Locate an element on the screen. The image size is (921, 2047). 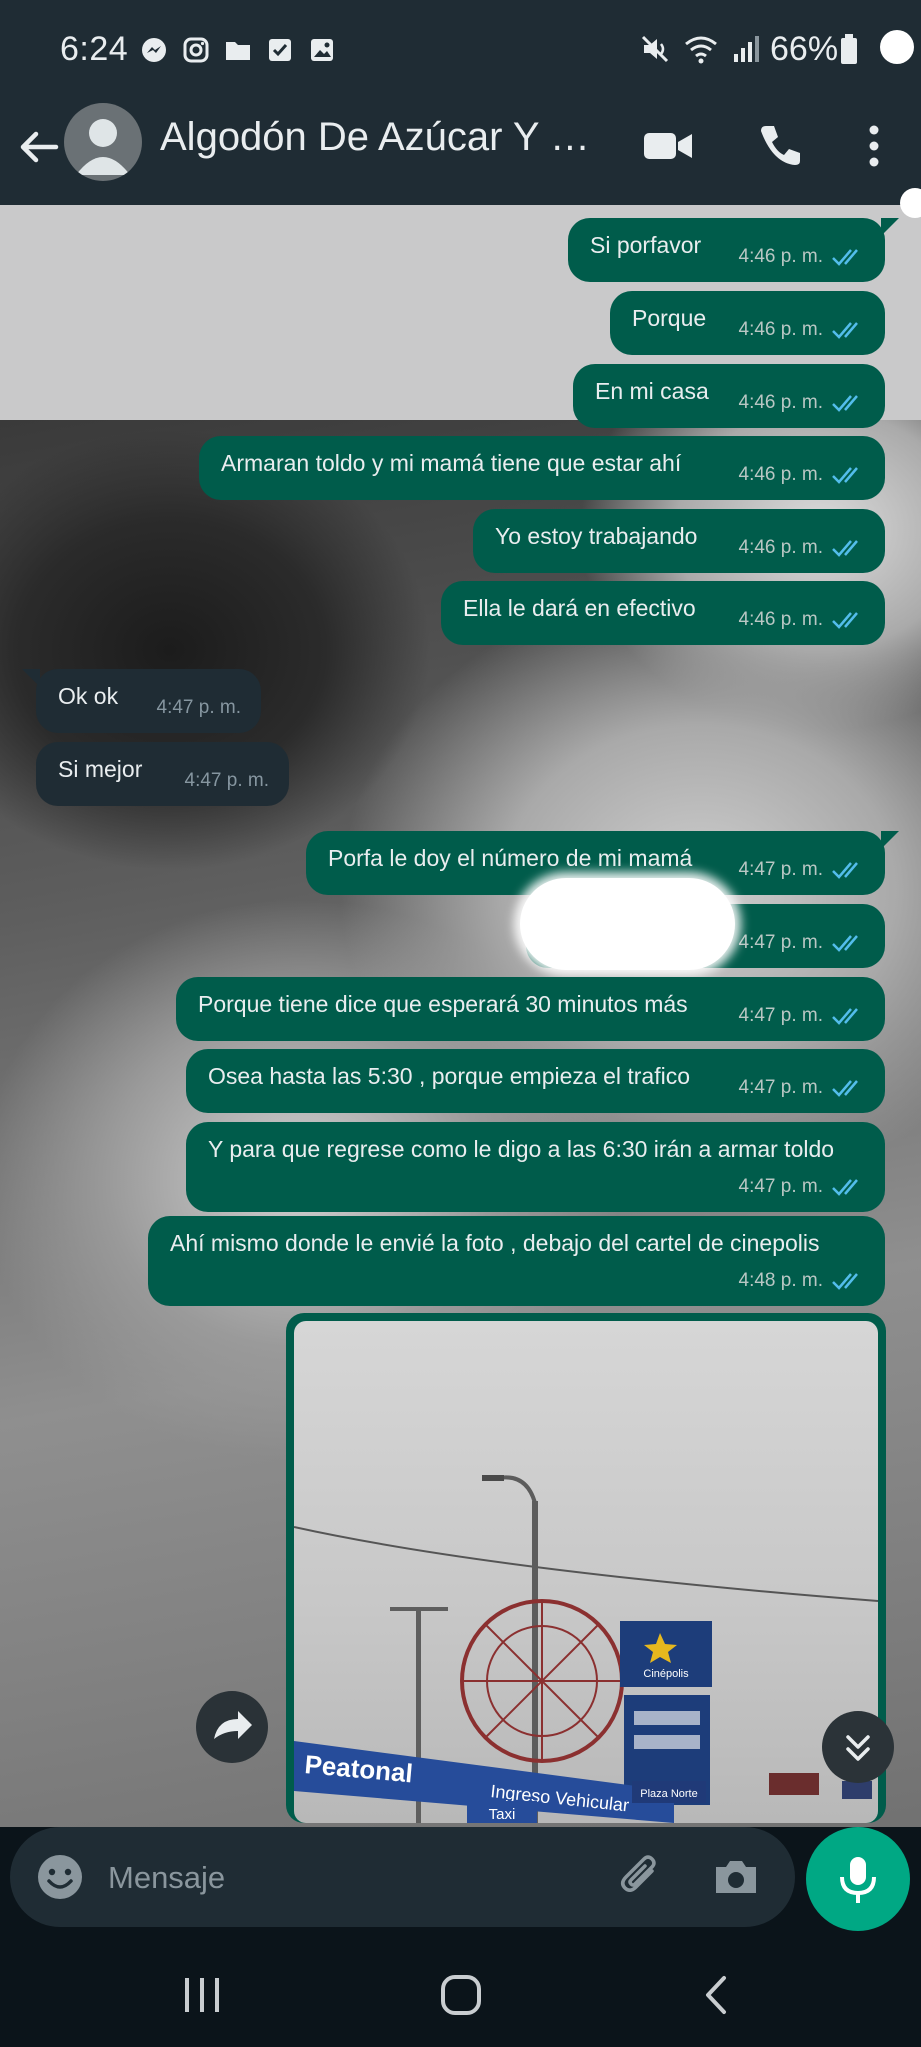
back-icon is located at coordinates (717, 1995).